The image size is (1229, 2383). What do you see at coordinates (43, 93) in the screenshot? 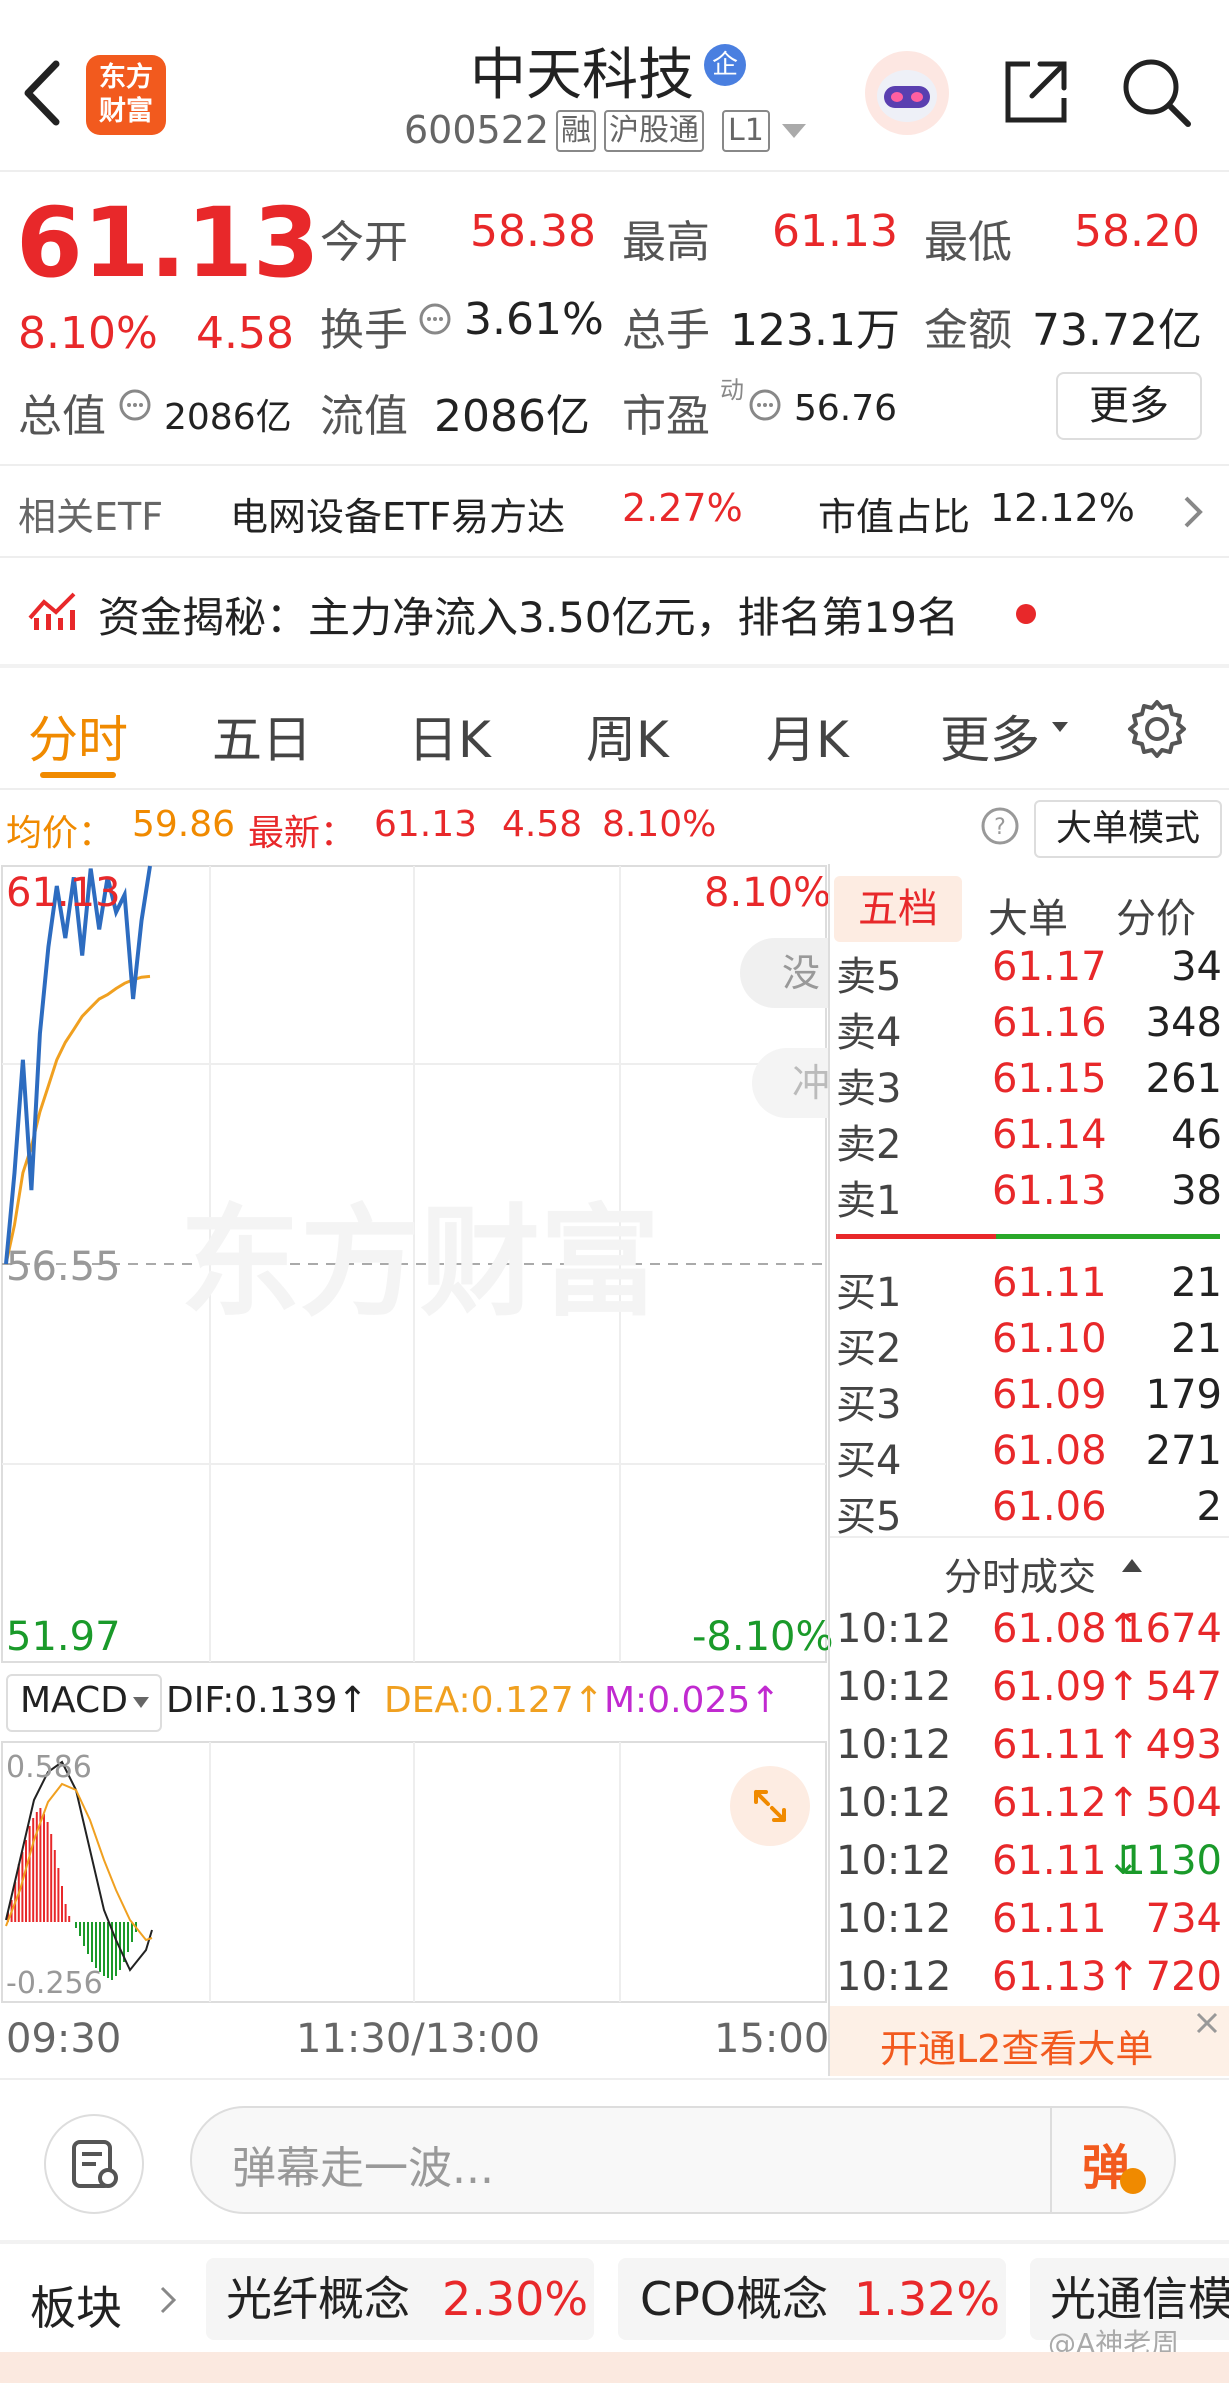
I see `back-icon` at bounding box center [43, 93].